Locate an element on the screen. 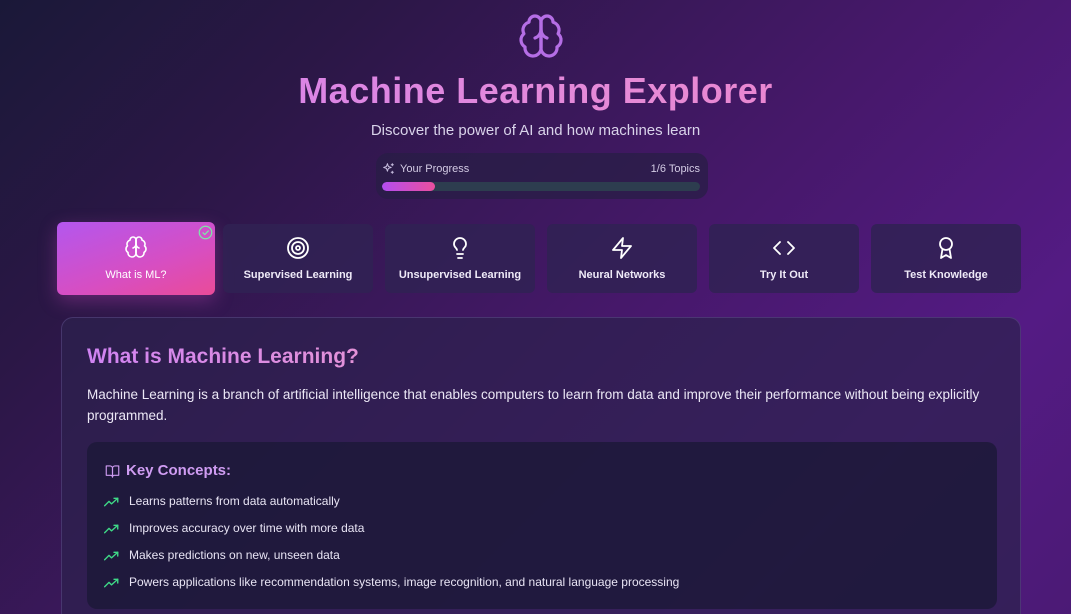 This screenshot has width=1071, height=614. tab-what-is-ml: What is ML? is located at coordinates (136, 258).